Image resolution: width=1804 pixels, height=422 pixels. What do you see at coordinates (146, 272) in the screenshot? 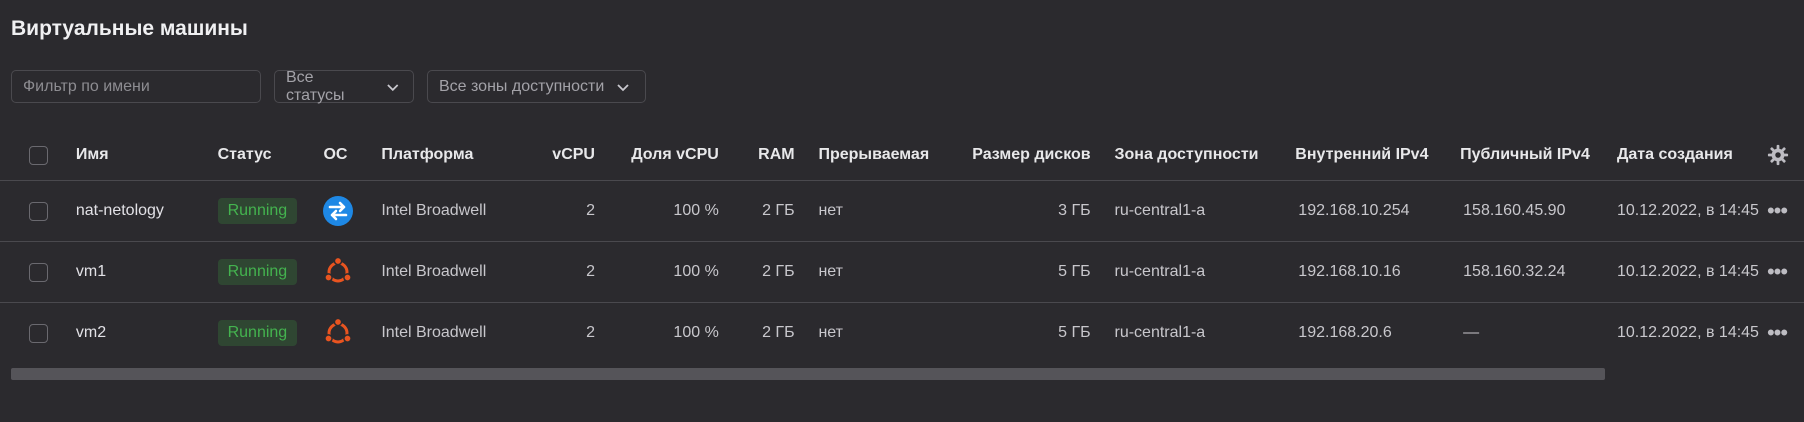
I see `vm-name: vm1` at bounding box center [146, 272].